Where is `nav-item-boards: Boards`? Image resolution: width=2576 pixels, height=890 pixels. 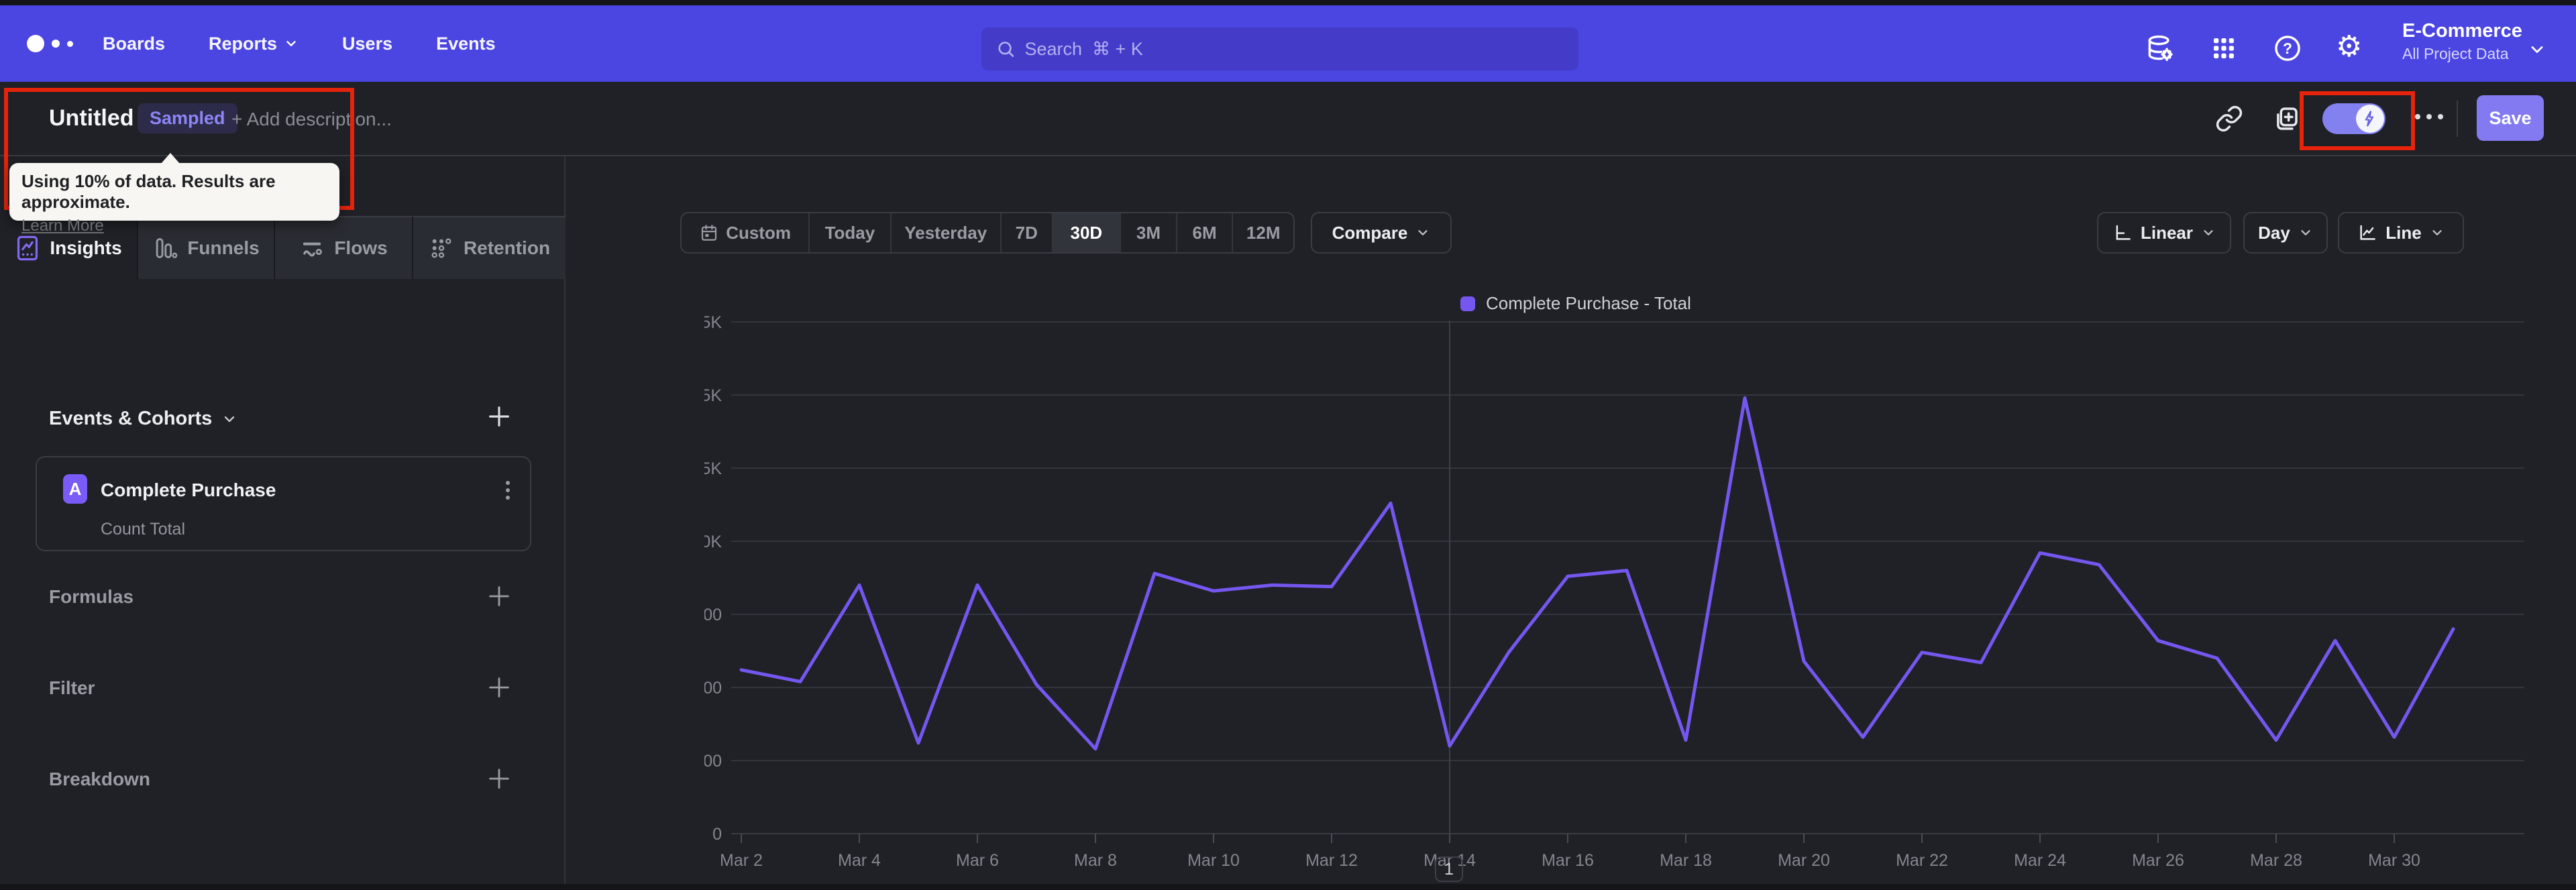 nav-item-boards: Boards is located at coordinates (134, 44).